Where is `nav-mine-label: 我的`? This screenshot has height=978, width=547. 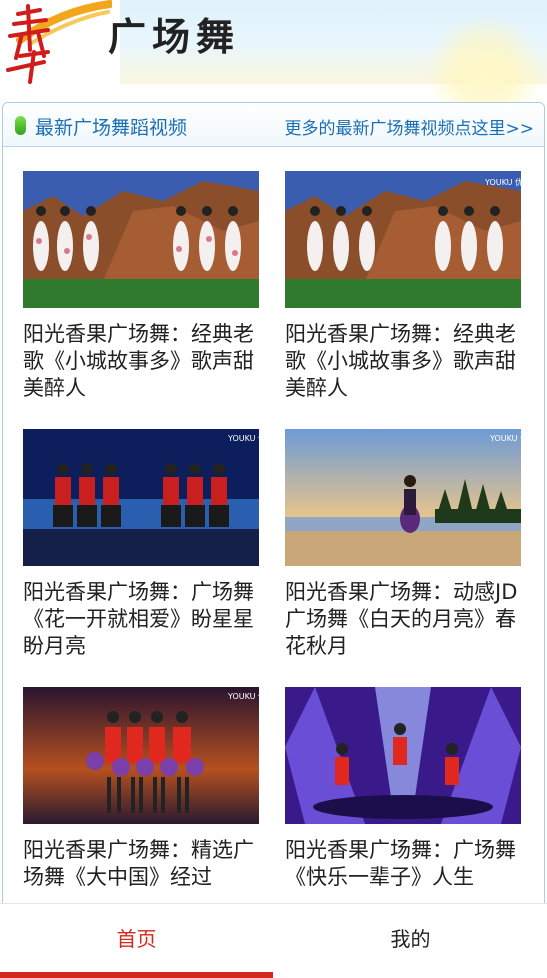
nav-mine-label: 我的 is located at coordinates (411, 939).